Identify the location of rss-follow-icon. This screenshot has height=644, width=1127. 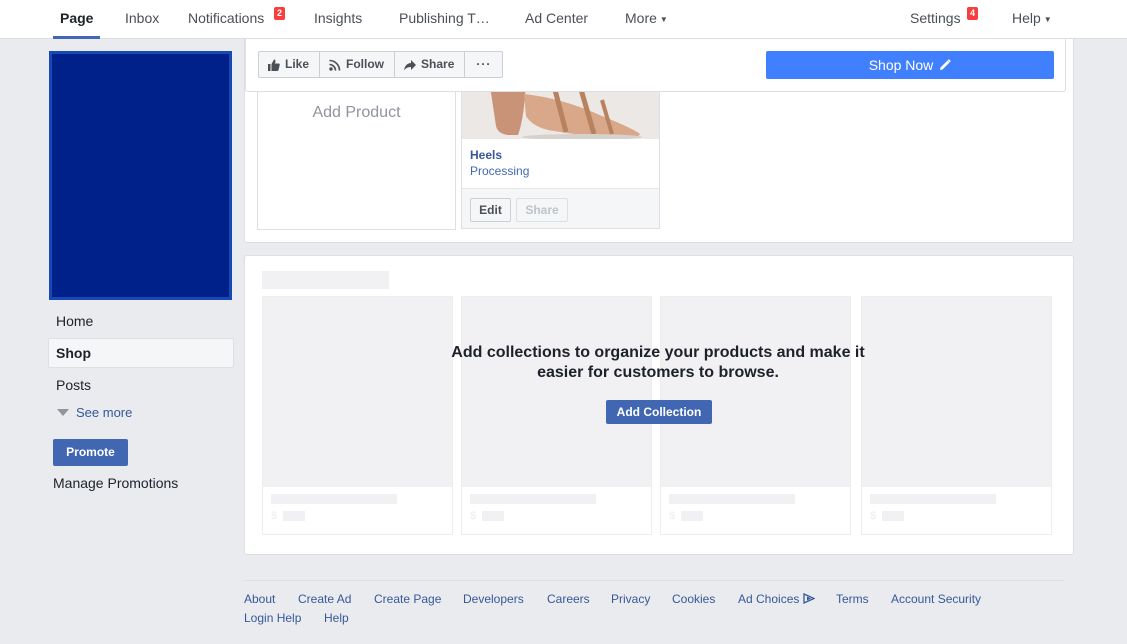
(335, 65).